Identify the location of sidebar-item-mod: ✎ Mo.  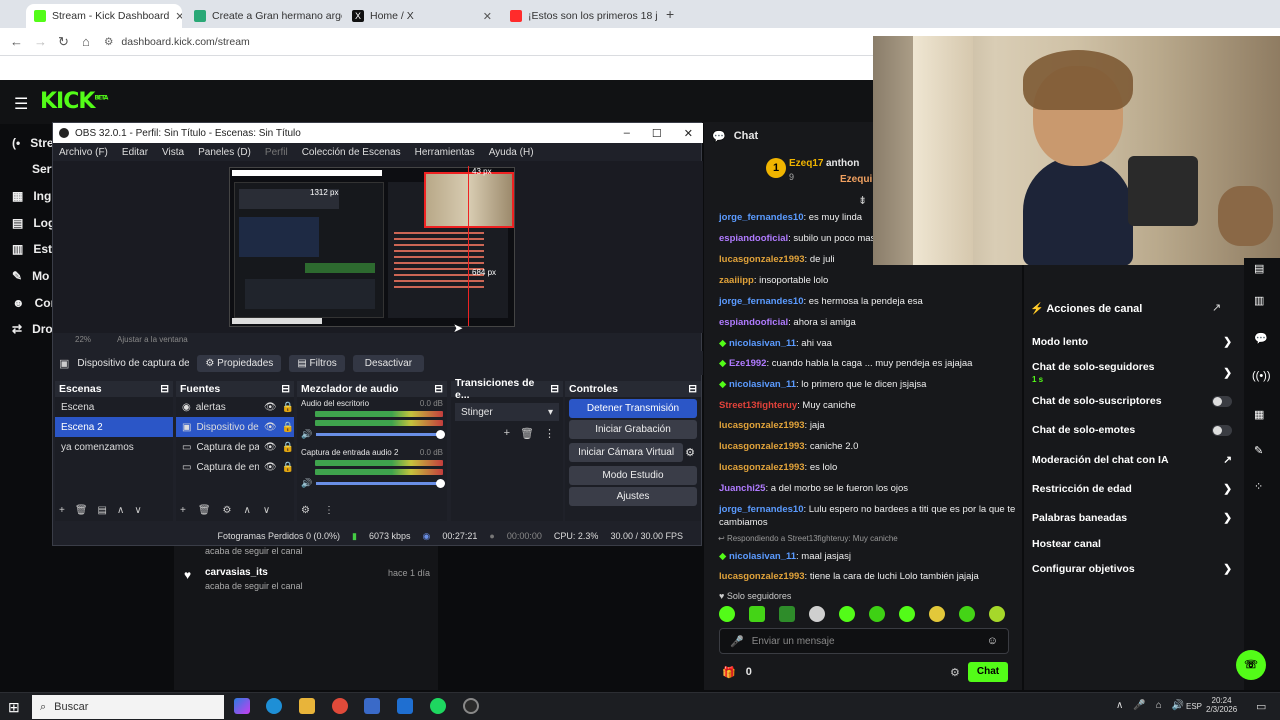
(30, 276).